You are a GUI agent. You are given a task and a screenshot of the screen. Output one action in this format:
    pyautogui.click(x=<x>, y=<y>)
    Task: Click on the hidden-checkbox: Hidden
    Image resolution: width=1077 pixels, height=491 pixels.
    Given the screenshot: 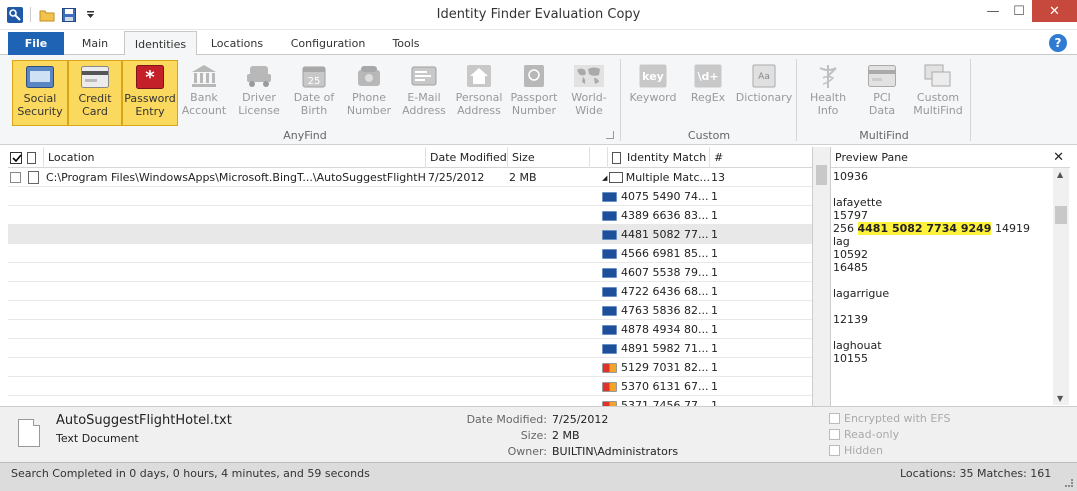 What is the action you would take?
    pyautogui.click(x=856, y=450)
    